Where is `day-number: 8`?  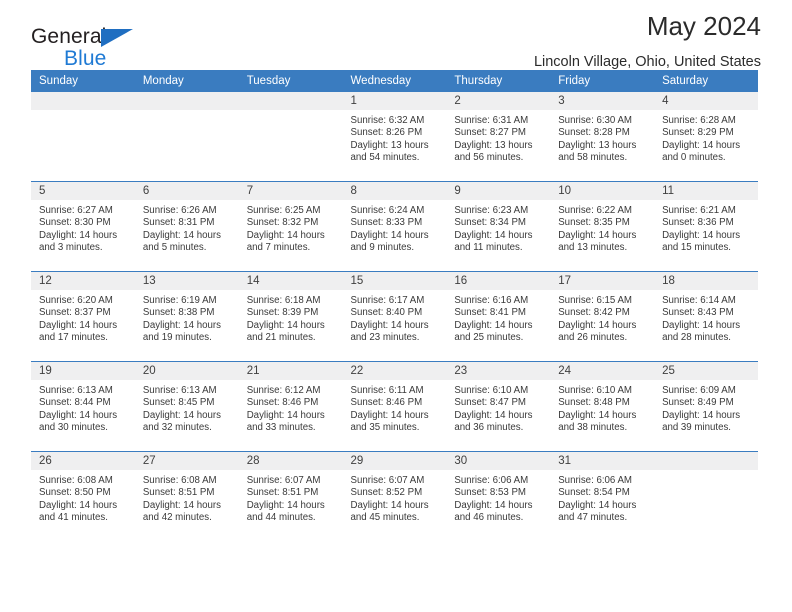 day-number: 8 is located at coordinates (394, 191).